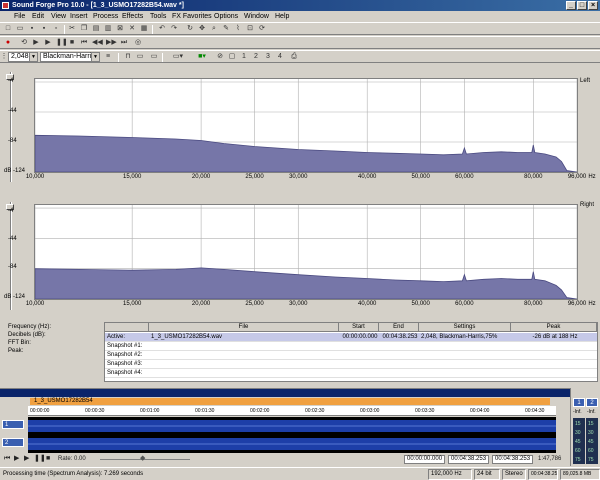  Describe the element at coordinates (294, 57) in the screenshot. I see `print-icon: ⎙` at that location.